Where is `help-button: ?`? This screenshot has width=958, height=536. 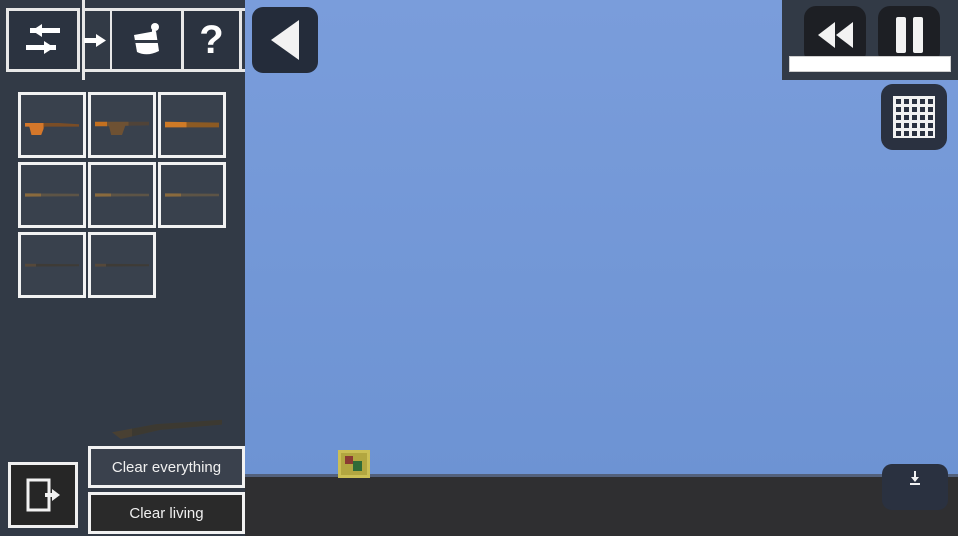
help-button: ? is located at coordinates (213, 40).